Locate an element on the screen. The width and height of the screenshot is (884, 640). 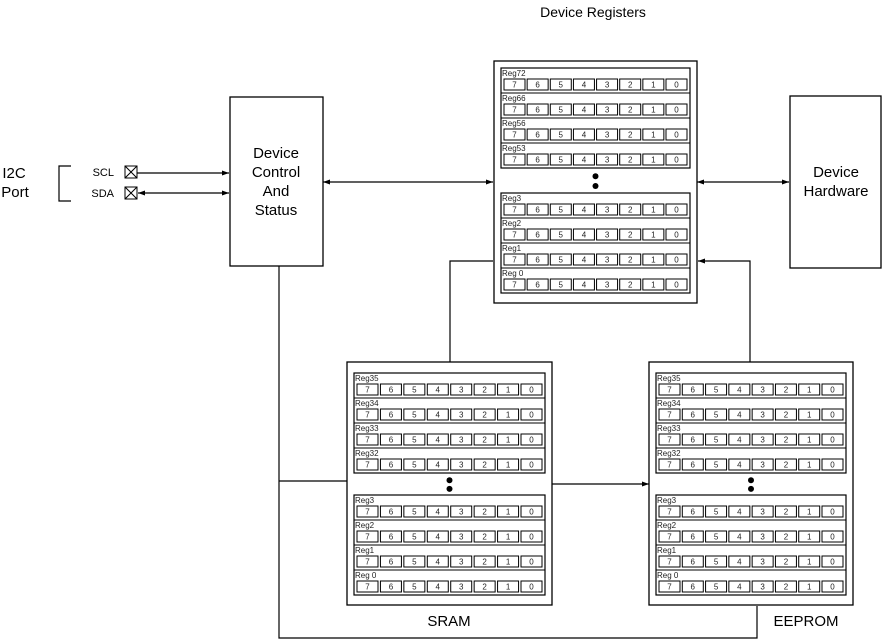
register-label: Reg35 is located at coordinates (669, 378).